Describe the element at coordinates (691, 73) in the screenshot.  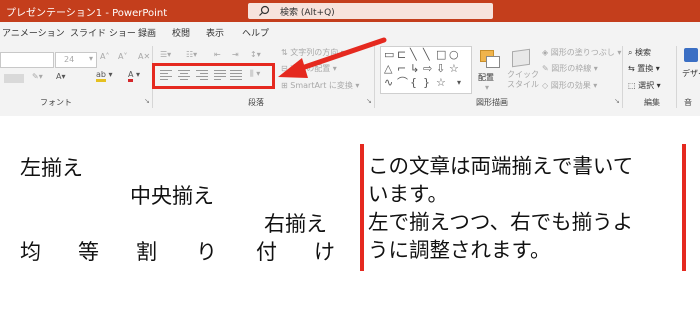
I see `designer-label: デザイ` at that location.